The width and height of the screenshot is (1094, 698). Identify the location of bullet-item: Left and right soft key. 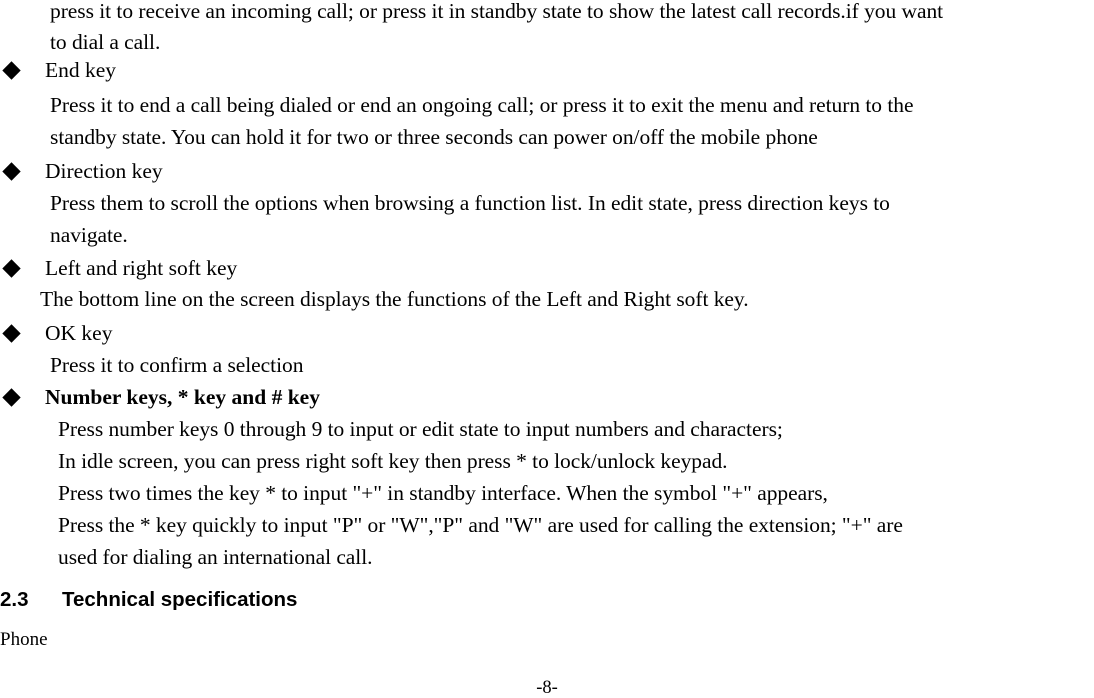
(547, 269).